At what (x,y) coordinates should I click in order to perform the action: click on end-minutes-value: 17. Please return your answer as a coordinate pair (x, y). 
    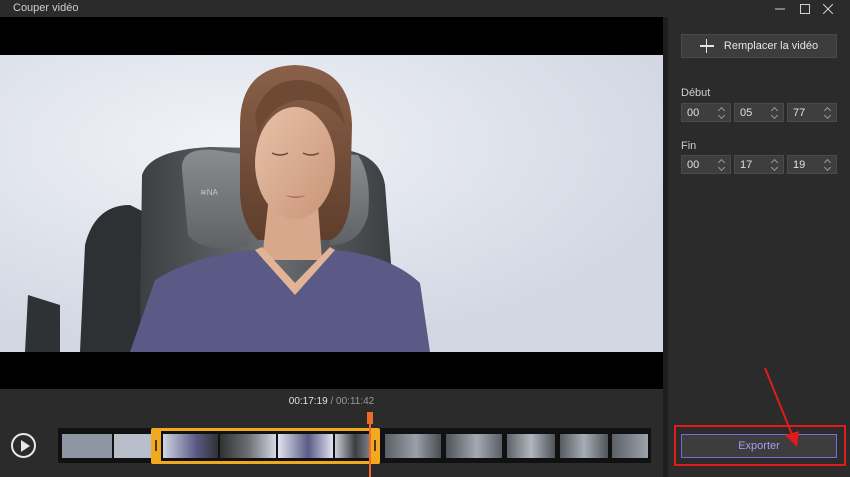
    Looking at the image, I should click on (746, 164).